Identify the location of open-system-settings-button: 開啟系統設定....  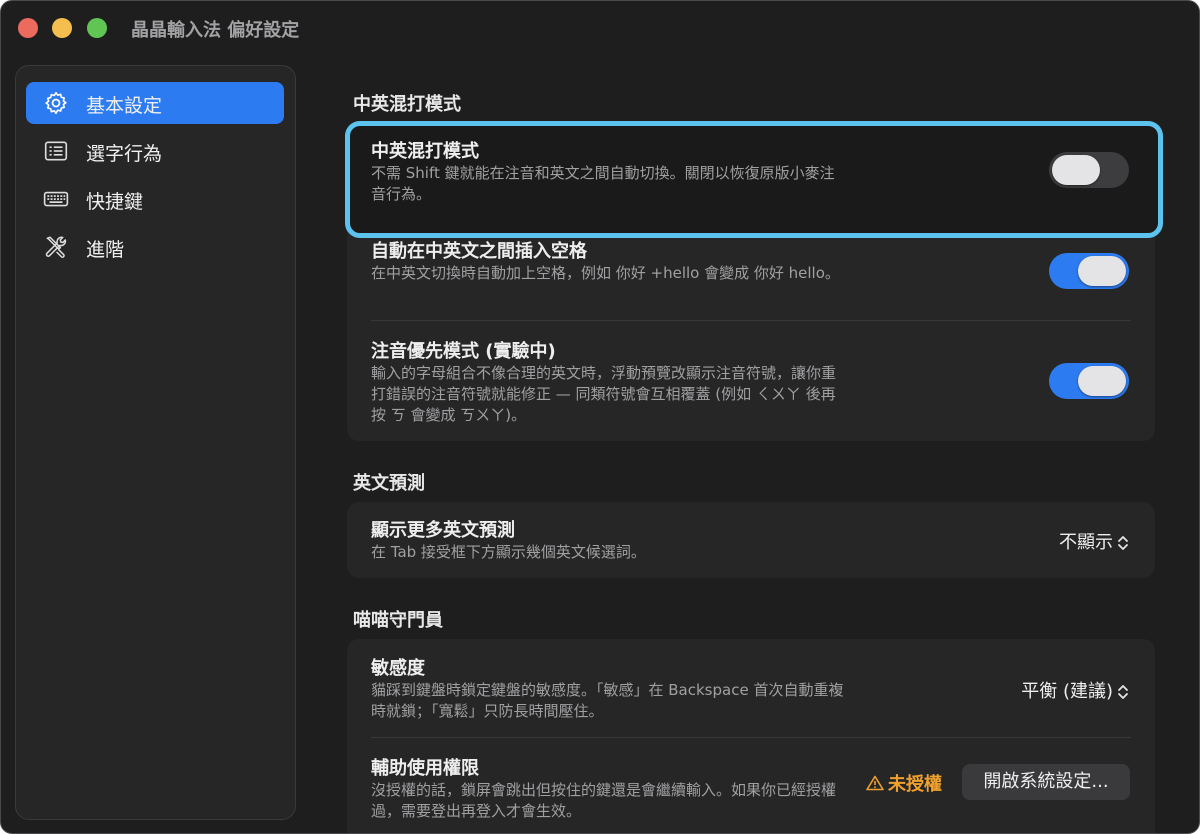
(1046, 782).